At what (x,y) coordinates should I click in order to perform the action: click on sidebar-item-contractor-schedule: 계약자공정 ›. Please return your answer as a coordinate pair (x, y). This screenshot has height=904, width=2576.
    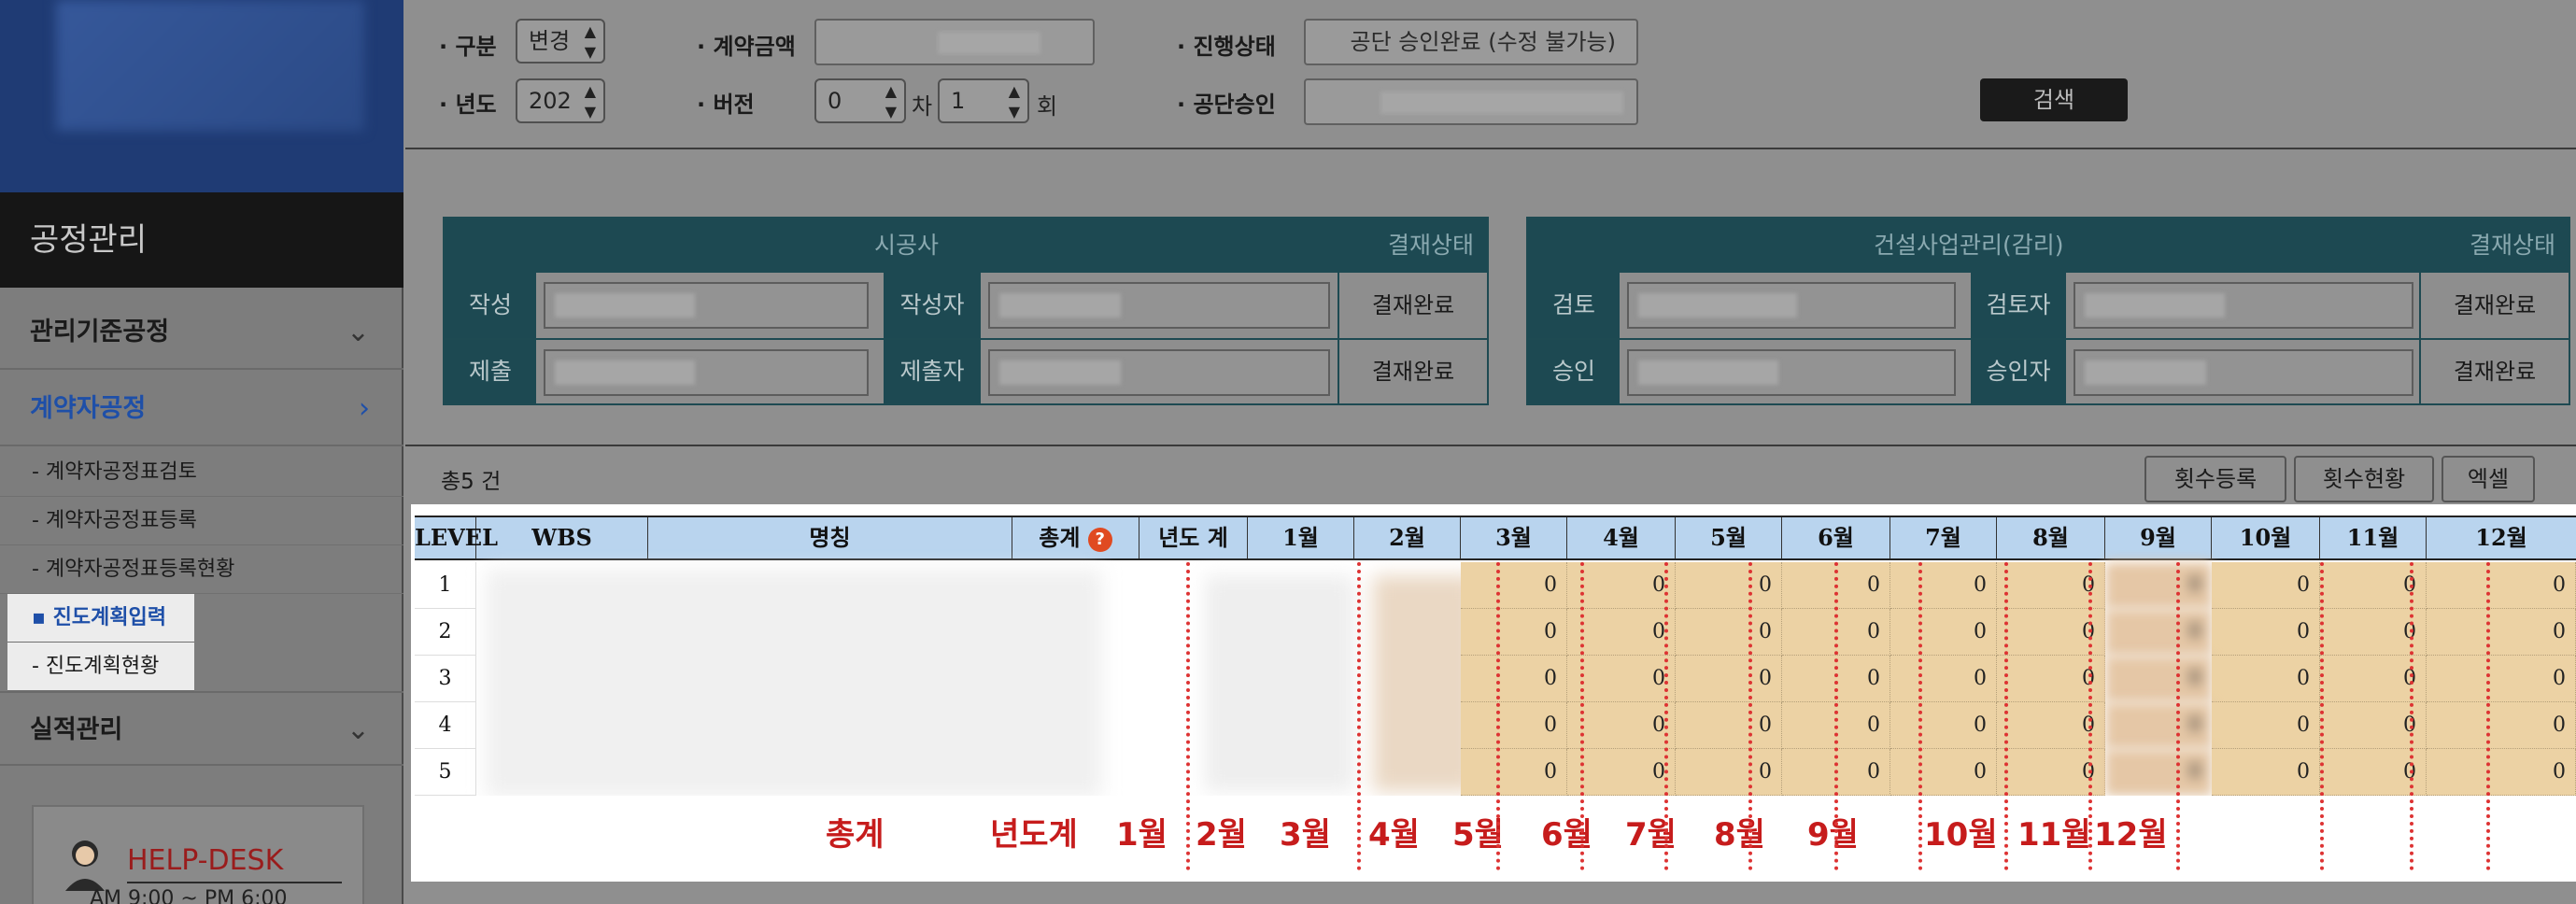
    Looking at the image, I should click on (201, 409).